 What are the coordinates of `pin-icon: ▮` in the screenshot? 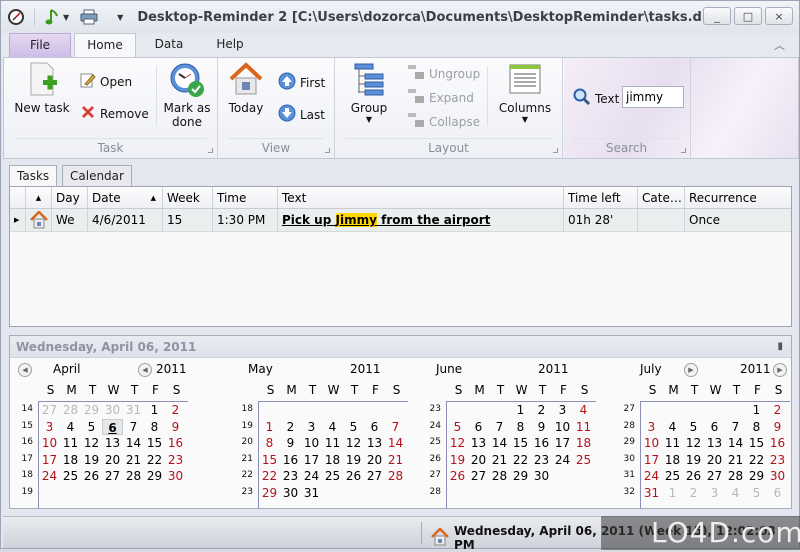 It's located at (780, 347).